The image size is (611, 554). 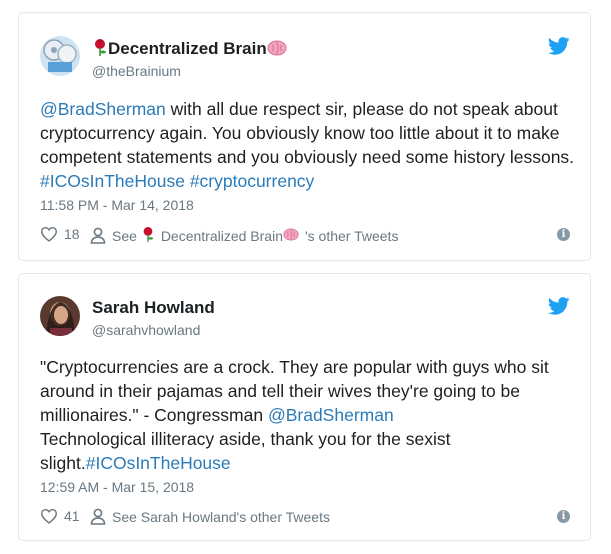 What do you see at coordinates (153, 308) in the screenshot?
I see `display-name: Sarah Howland` at bounding box center [153, 308].